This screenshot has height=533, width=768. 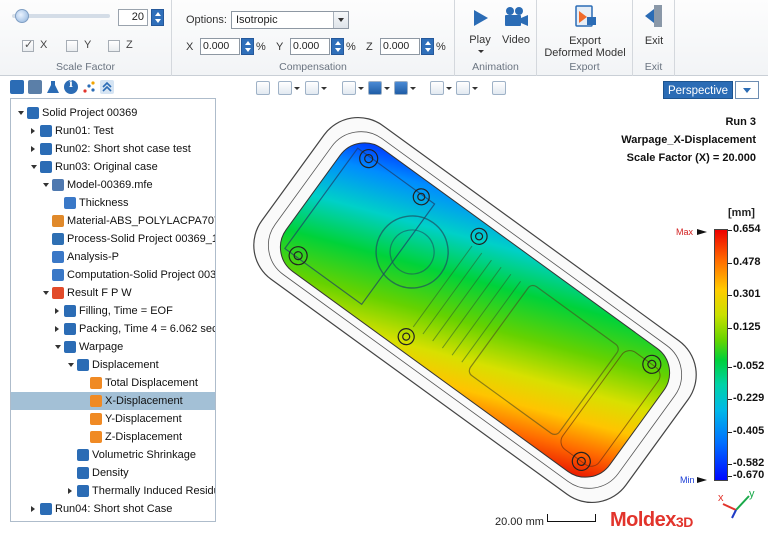 What do you see at coordinates (747, 90) in the screenshot?
I see `projection-dropdown` at bounding box center [747, 90].